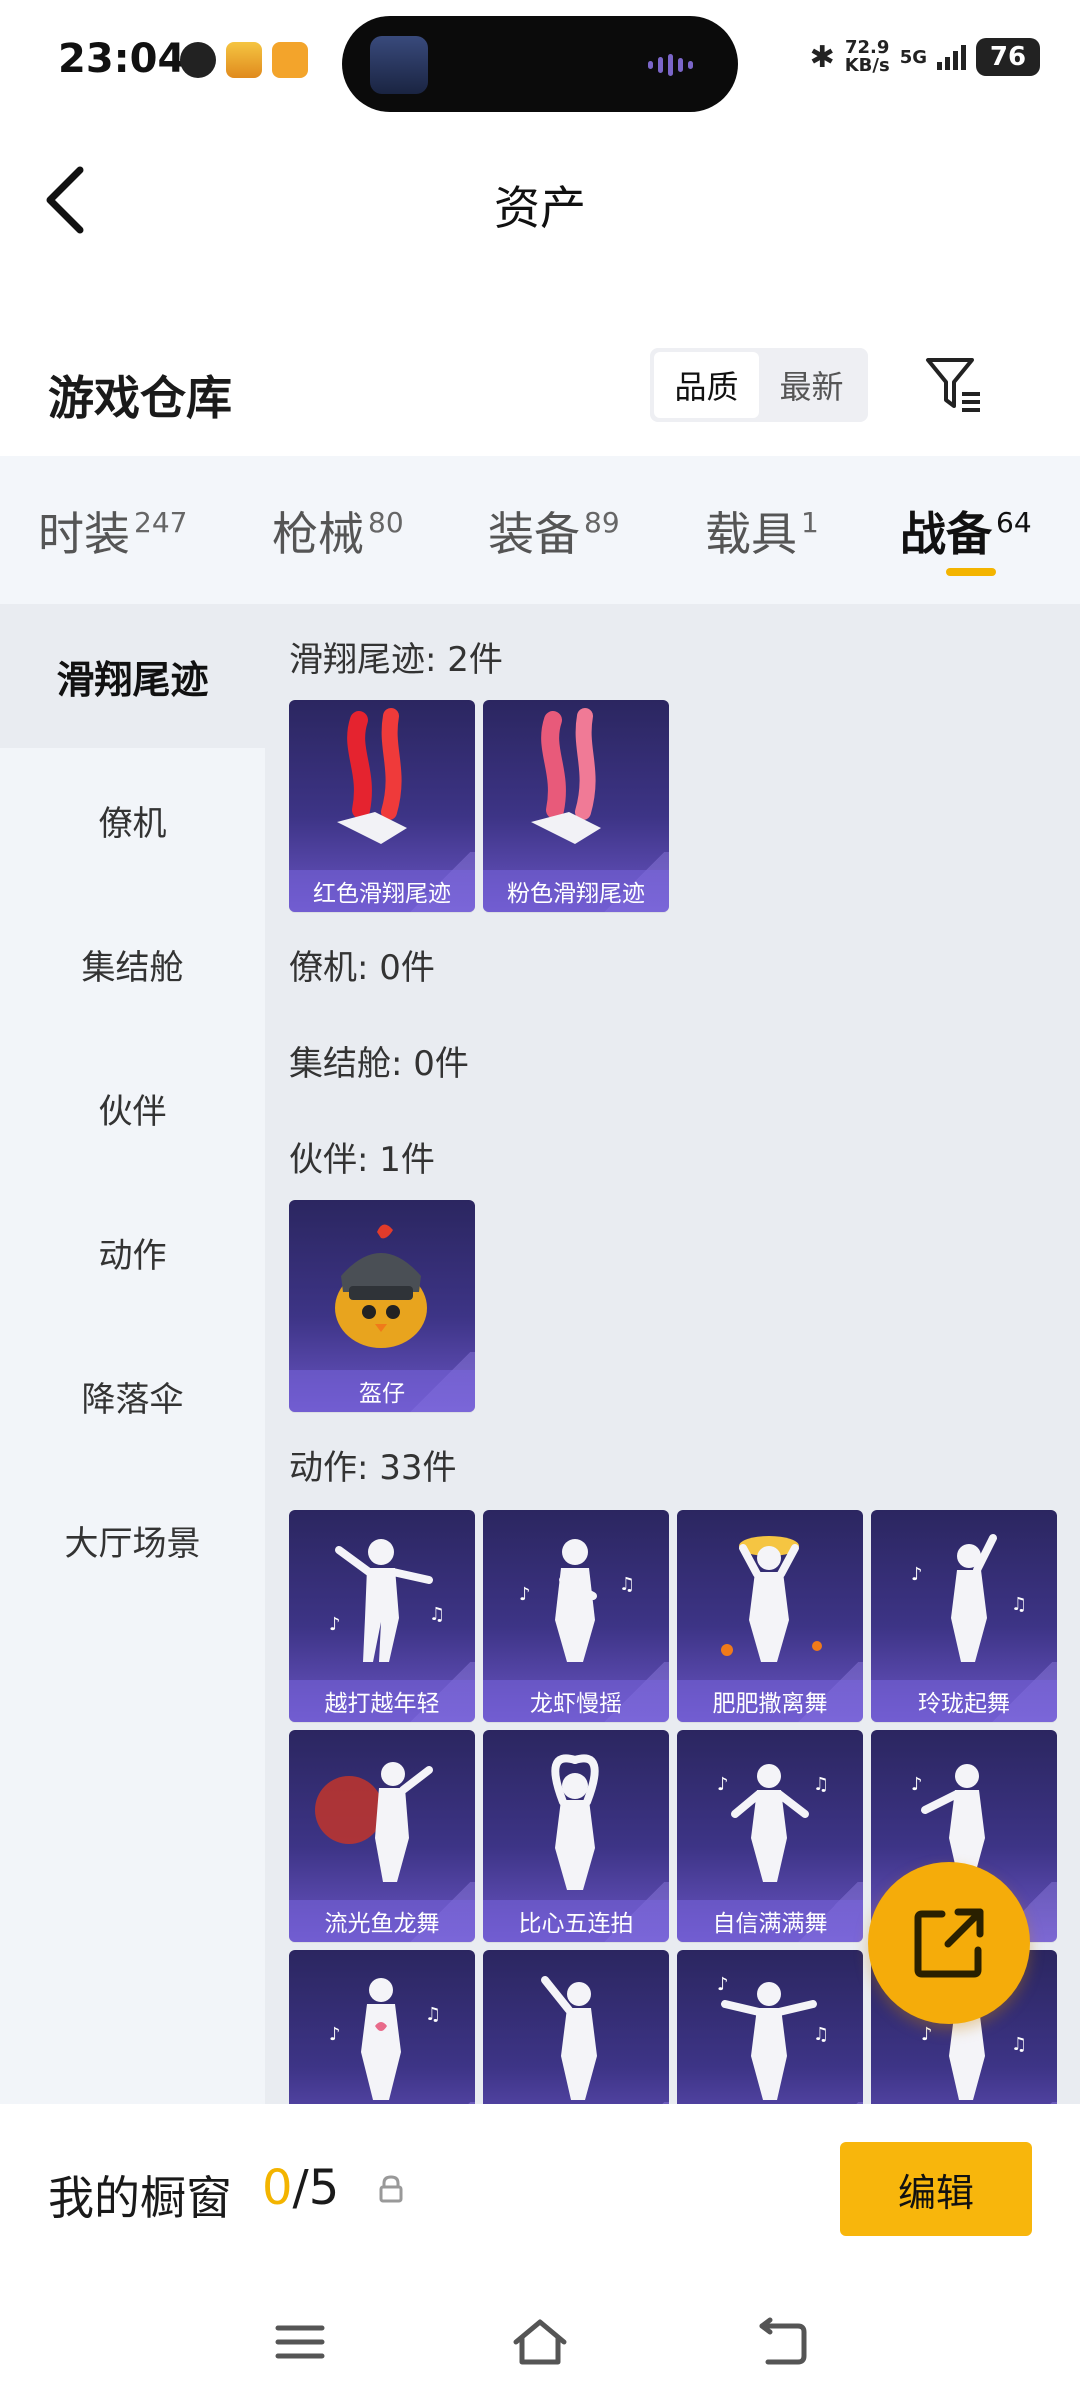 The image size is (1080, 2400). I want to click on item-name: 盔仔, so click(382, 1391).